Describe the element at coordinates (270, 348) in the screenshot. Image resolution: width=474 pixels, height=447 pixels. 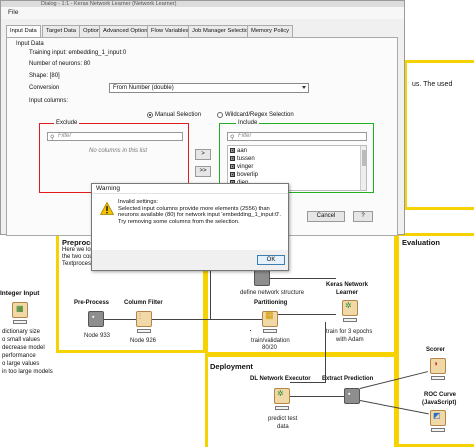
I see `partitioning-node-sub-2: 80/20` at that location.